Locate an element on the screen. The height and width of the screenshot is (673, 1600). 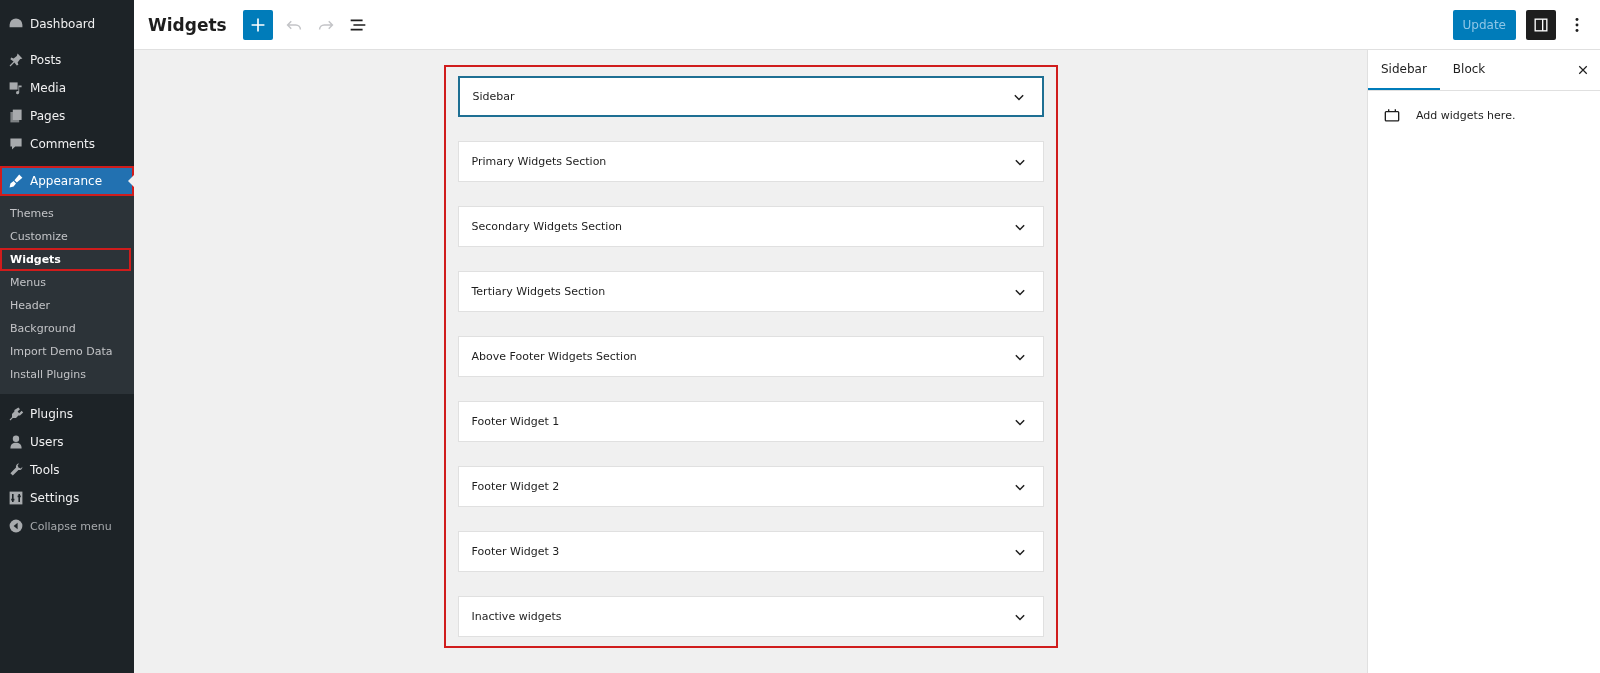
widget-area-panel: Footer Widget 3 is located at coordinates (750, 551).